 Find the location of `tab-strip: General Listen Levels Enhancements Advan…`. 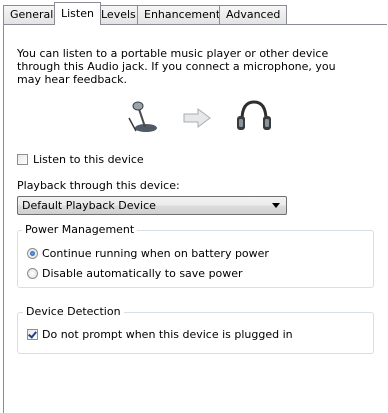

tab-strip: General Listen Levels Enhancements Advan… is located at coordinates (194, 12).